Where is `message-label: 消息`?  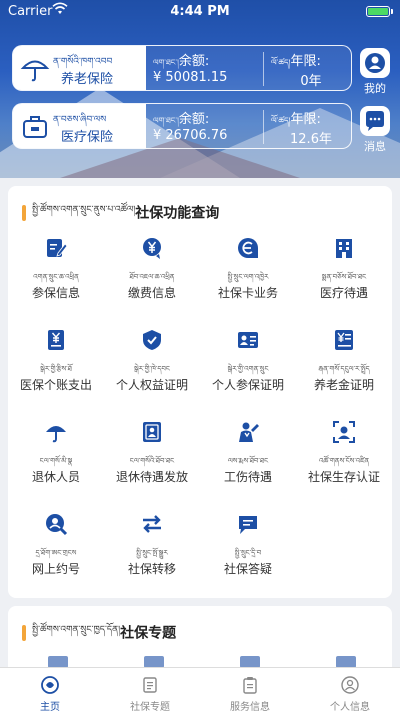
message-label: 消息 is located at coordinates (375, 146).